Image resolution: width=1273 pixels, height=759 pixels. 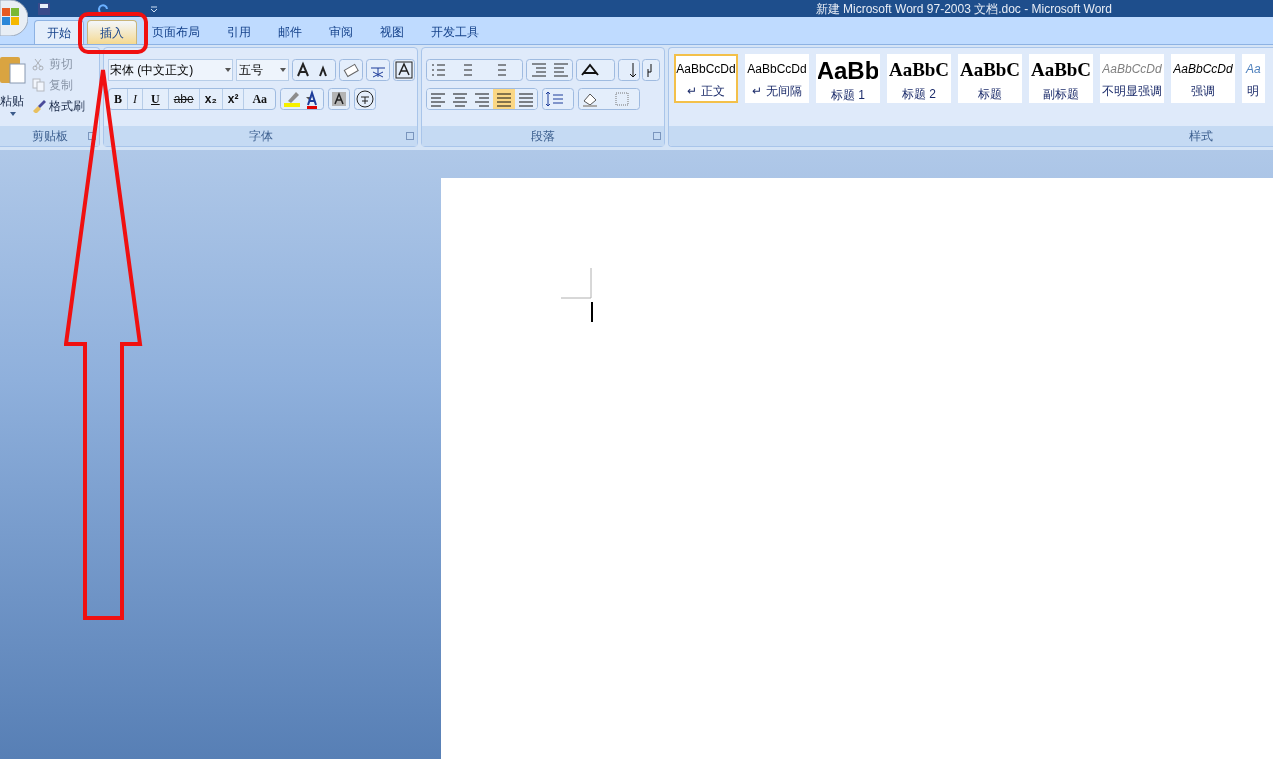 I want to click on style-gallery-item: AaBbC 标题 2, so click(x=919, y=78).